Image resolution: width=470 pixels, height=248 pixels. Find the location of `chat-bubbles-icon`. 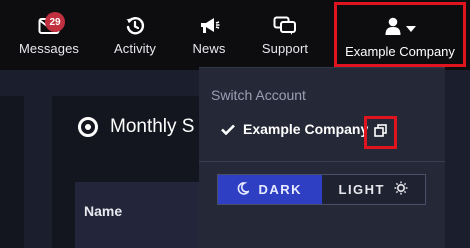

chat-bubbles-icon is located at coordinates (285, 26).